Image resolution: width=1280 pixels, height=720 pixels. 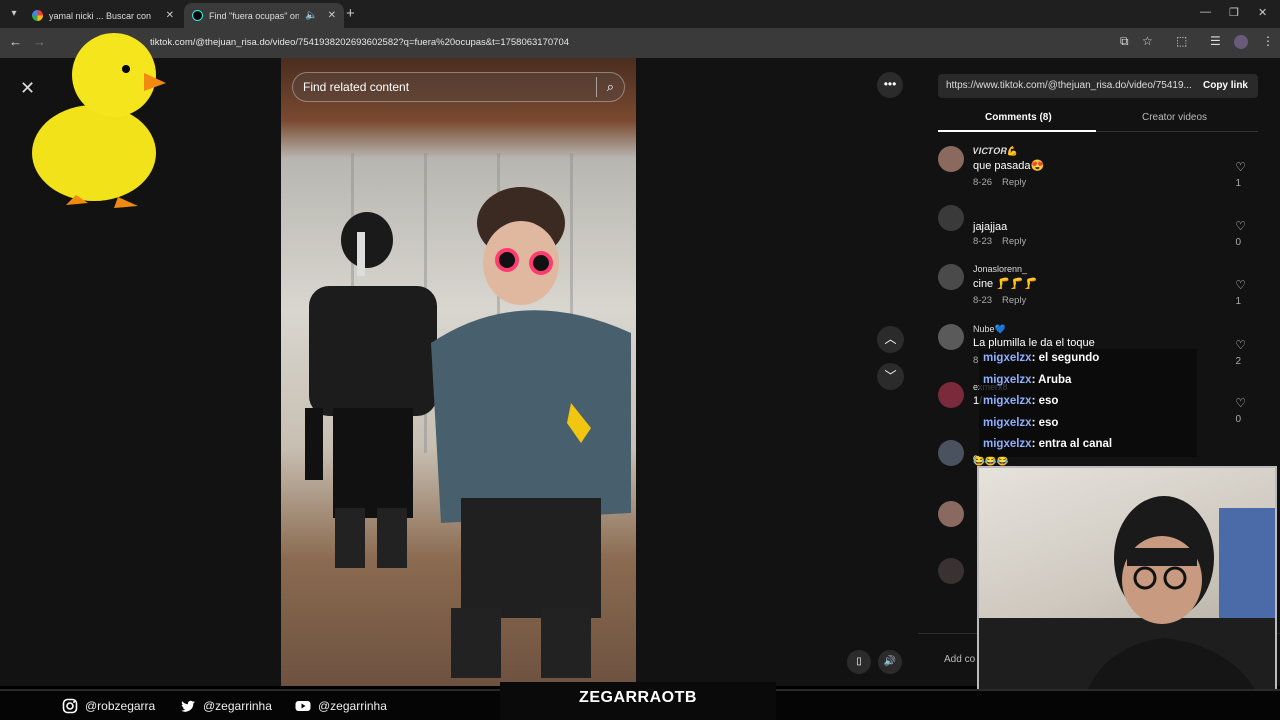 I want to click on chat-text: : Aruba, so click(x=1051, y=379).